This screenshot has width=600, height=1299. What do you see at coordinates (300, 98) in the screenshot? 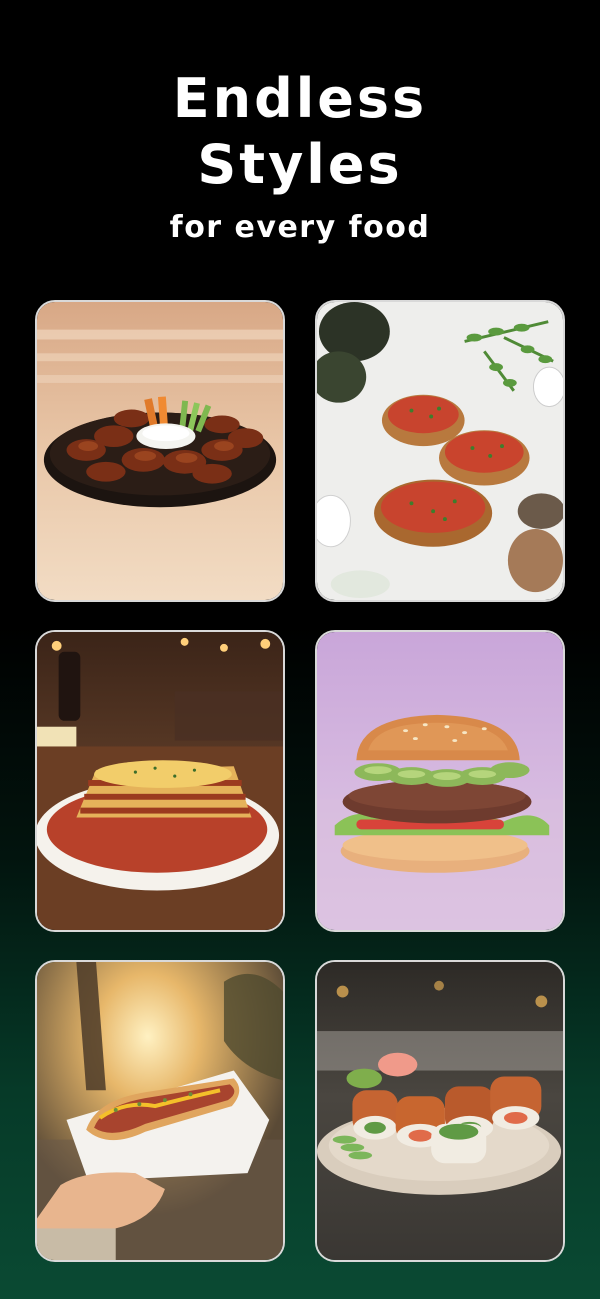
I see `title-line-1: Endless` at bounding box center [300, 98].